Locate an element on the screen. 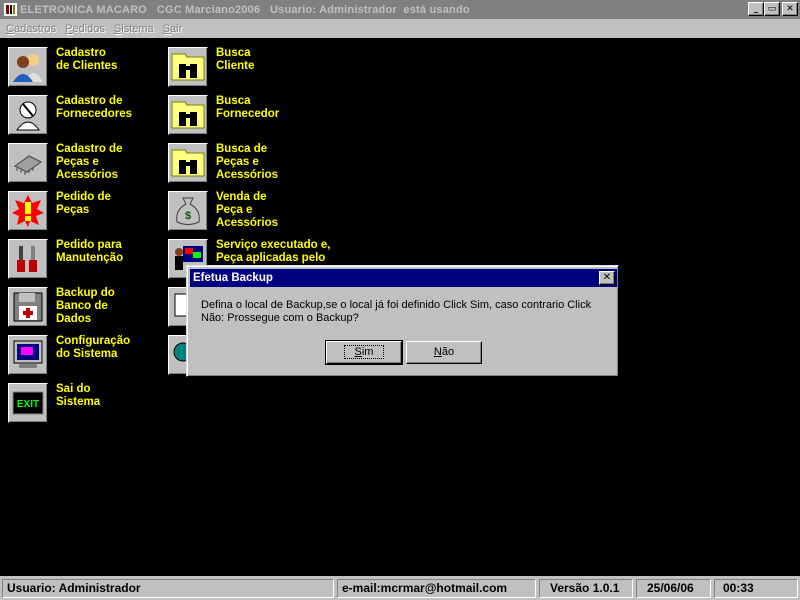 This screenshot has width=800, height=600. tile-busca-cliente: Busca Cliente is located at coordinates (243, 68).